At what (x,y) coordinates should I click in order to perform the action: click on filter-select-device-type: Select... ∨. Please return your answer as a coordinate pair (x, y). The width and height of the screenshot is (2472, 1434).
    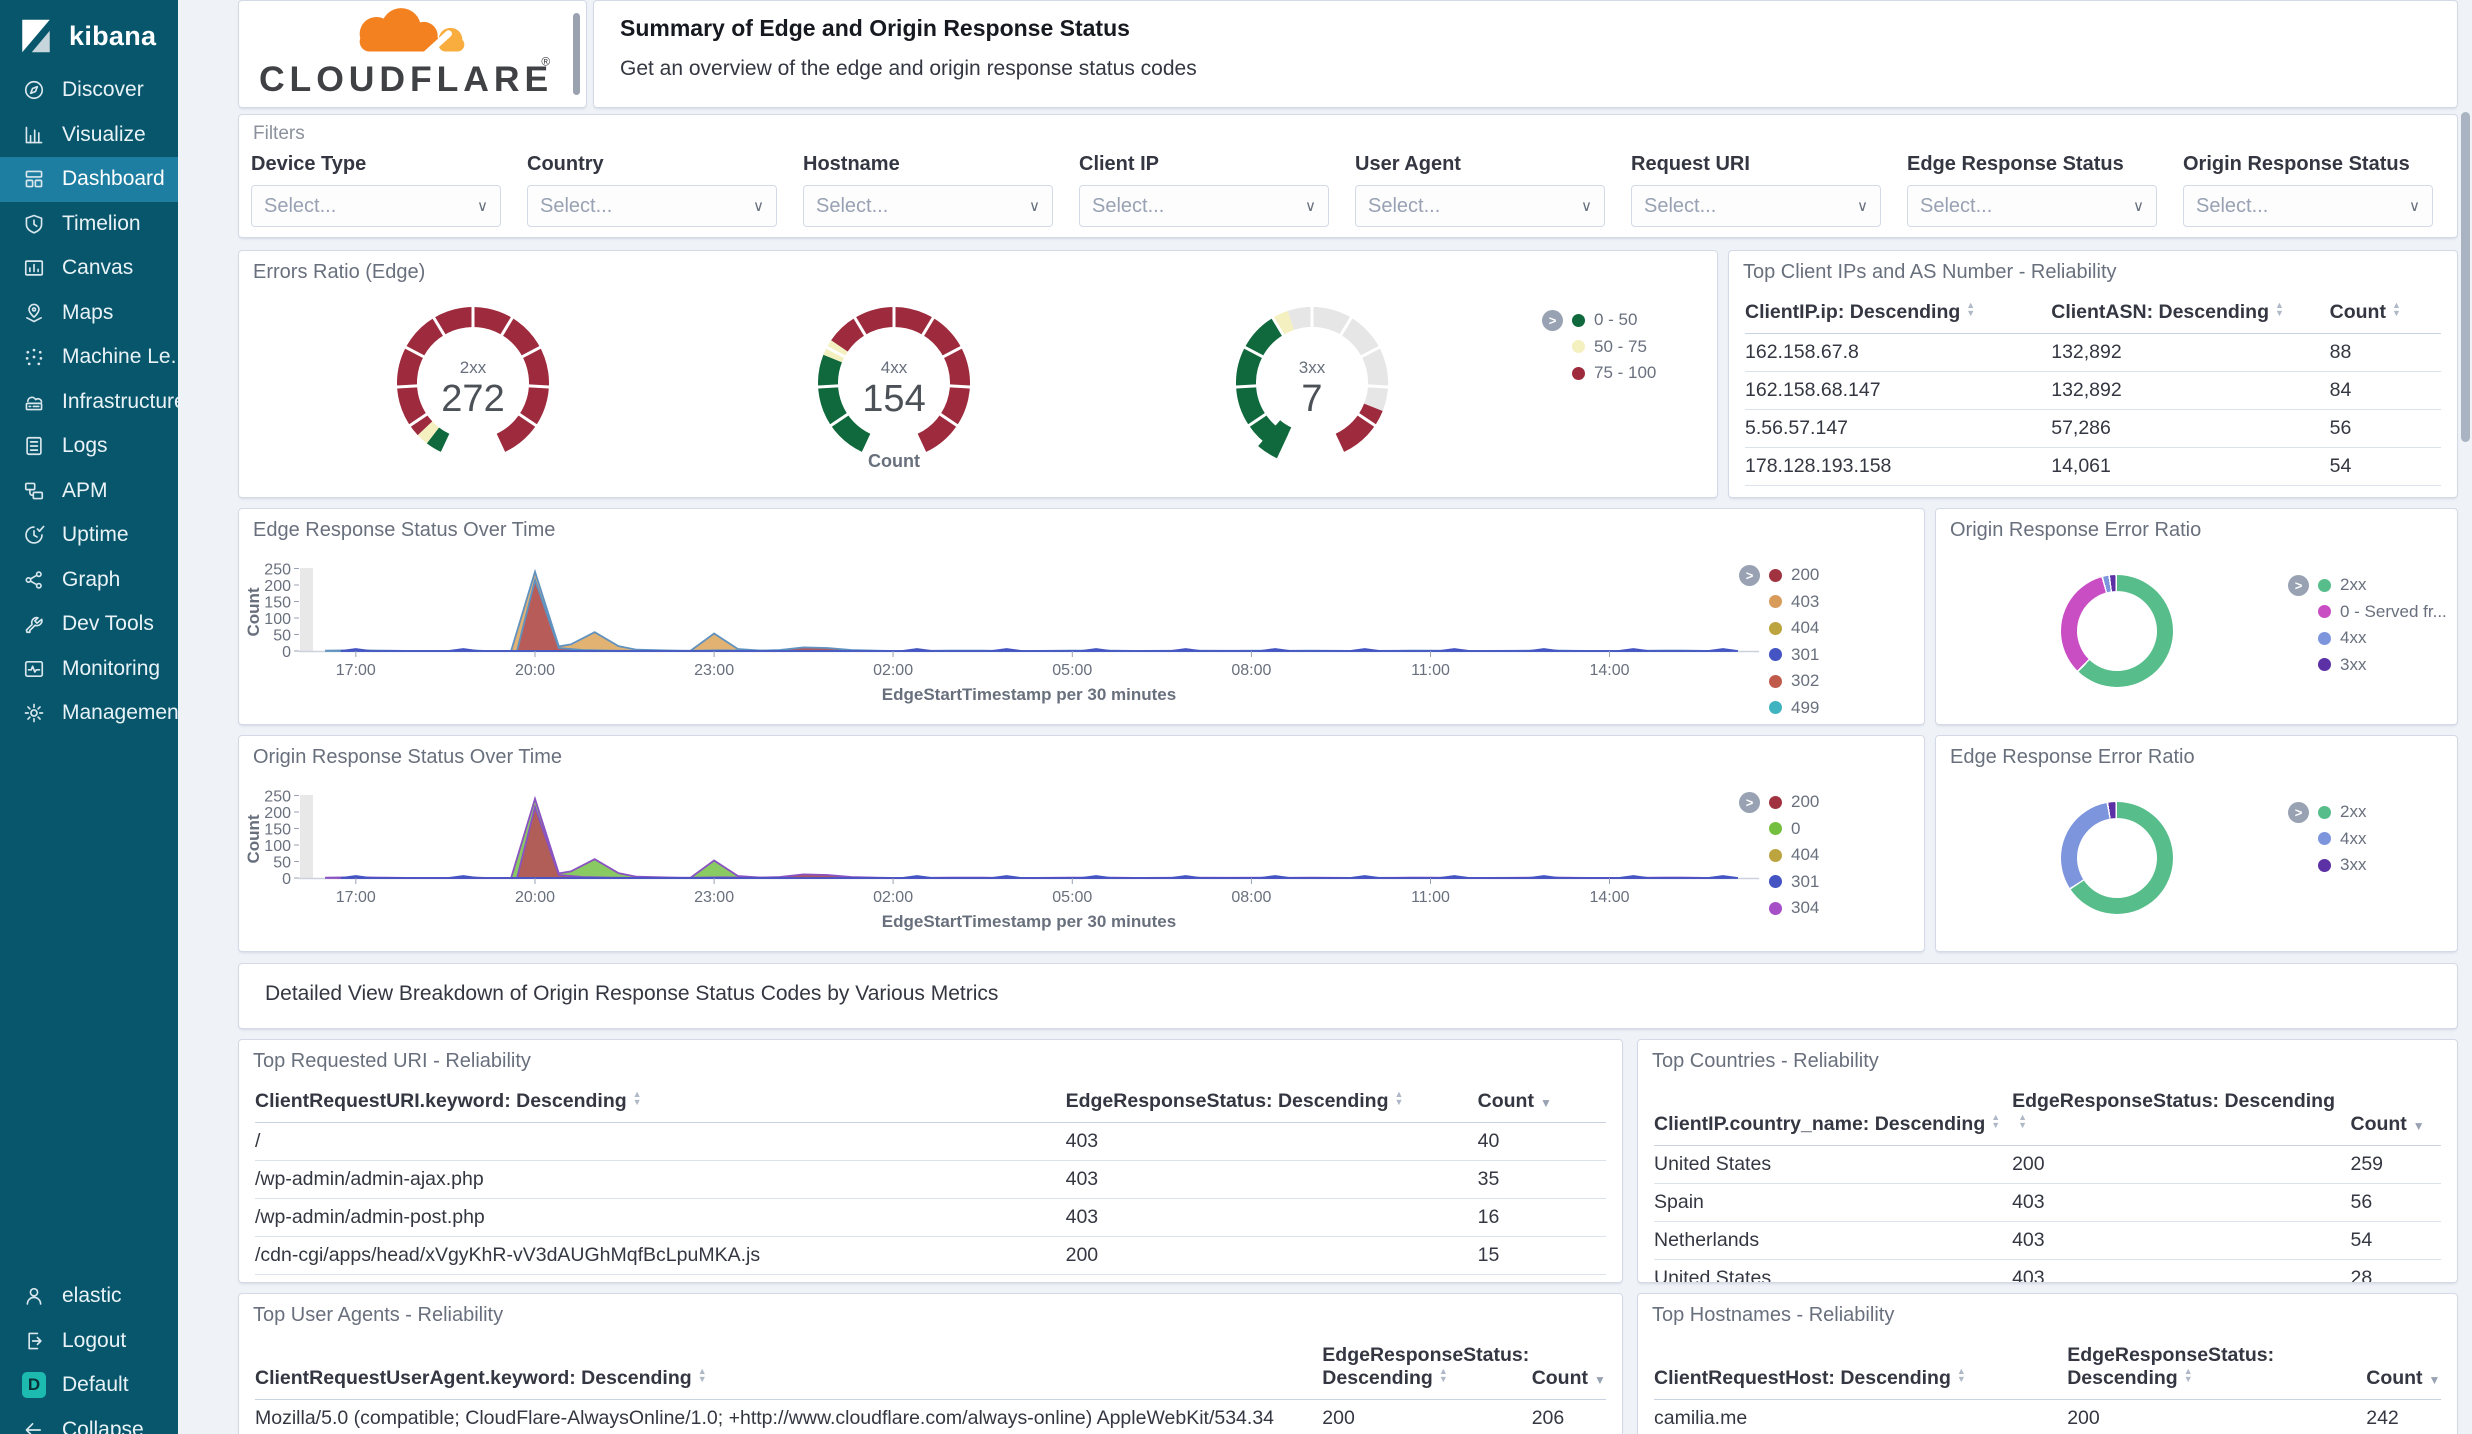
    Looking at the image, I should click on (376, 206).